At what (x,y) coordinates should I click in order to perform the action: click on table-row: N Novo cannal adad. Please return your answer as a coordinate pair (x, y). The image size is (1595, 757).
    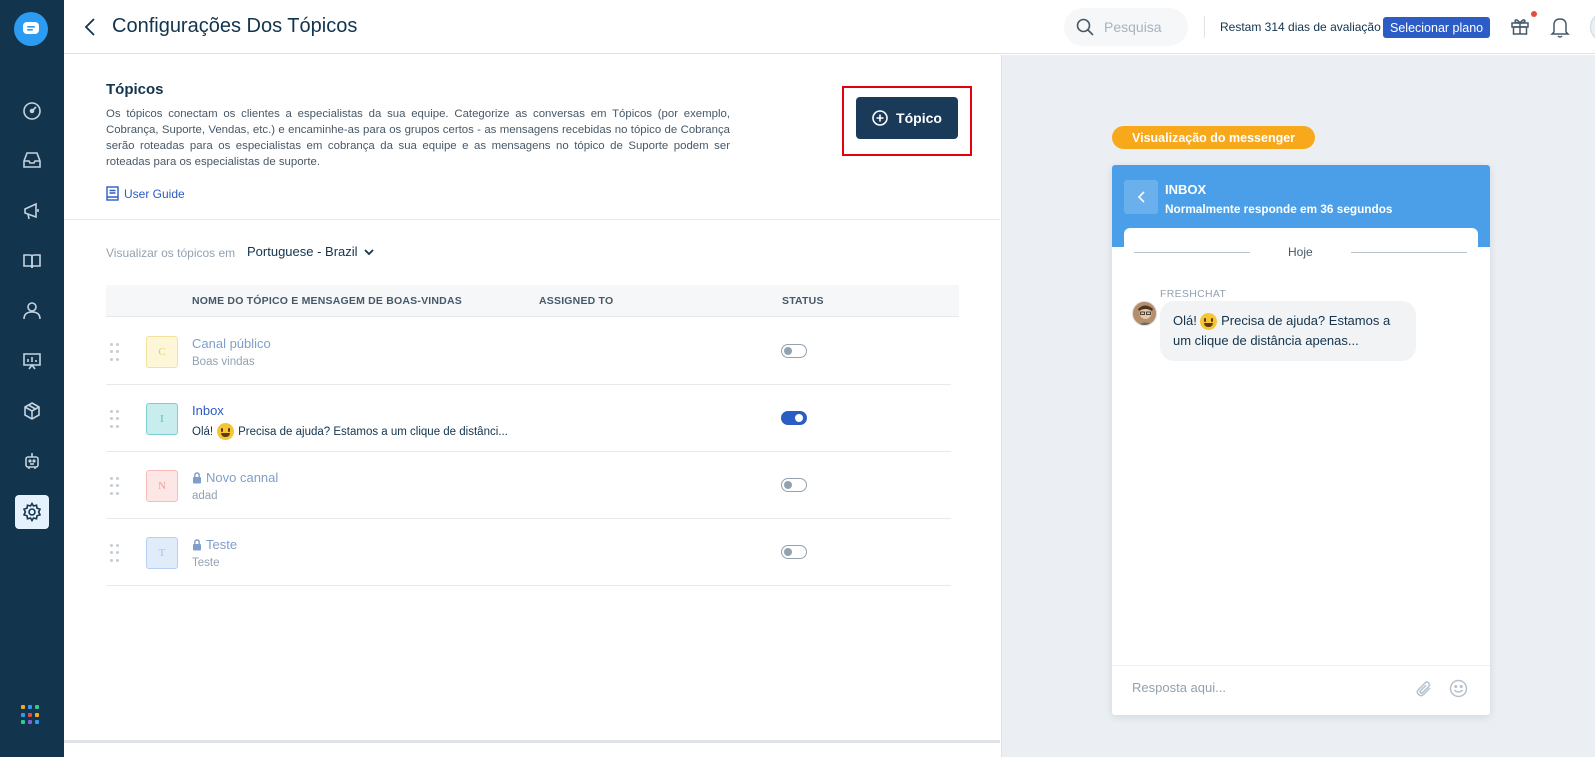
    Looking at the image, I should click on (528, 485).